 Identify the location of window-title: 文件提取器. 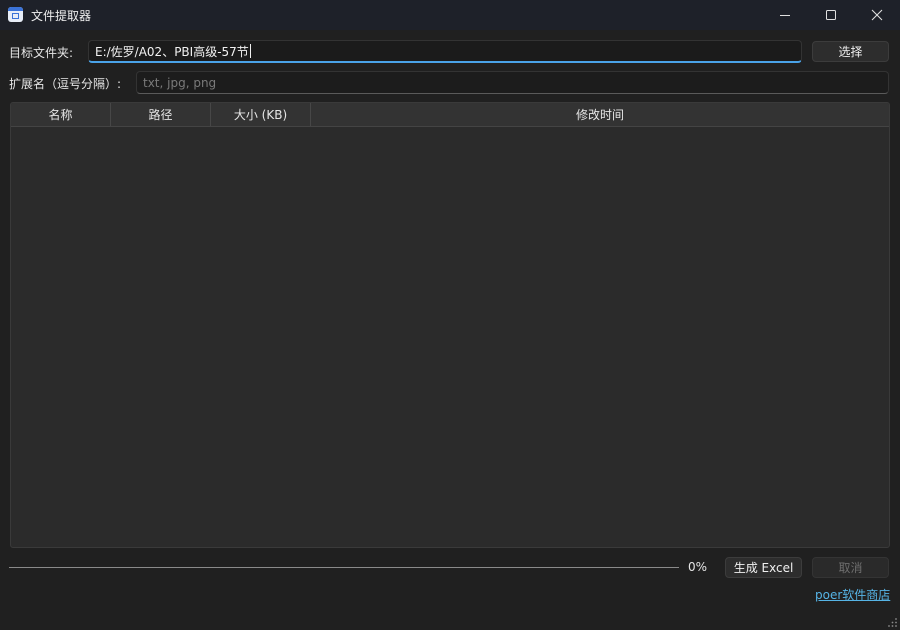
(61, 16).